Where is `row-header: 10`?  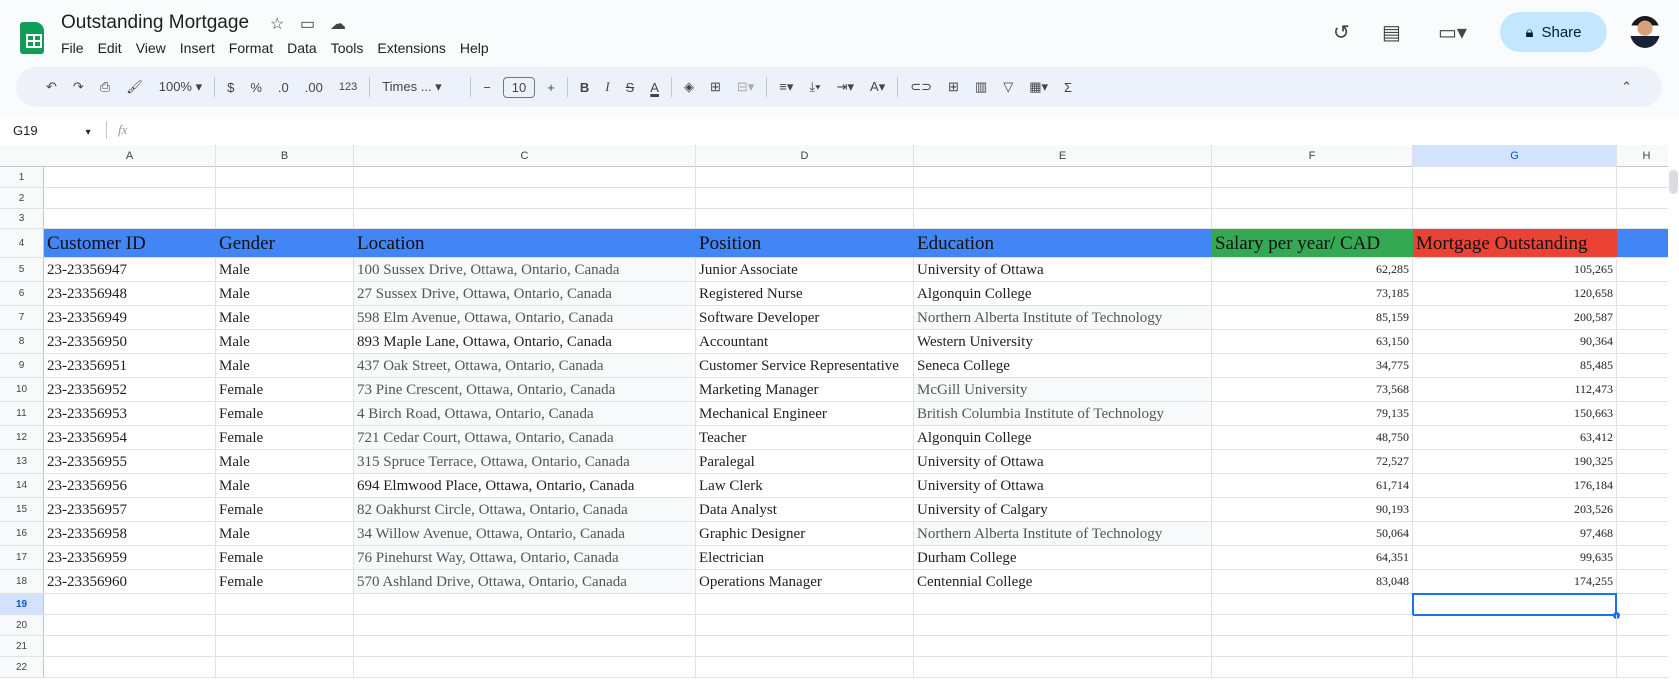
row-header: 10 is located at coordinates (22, 389).